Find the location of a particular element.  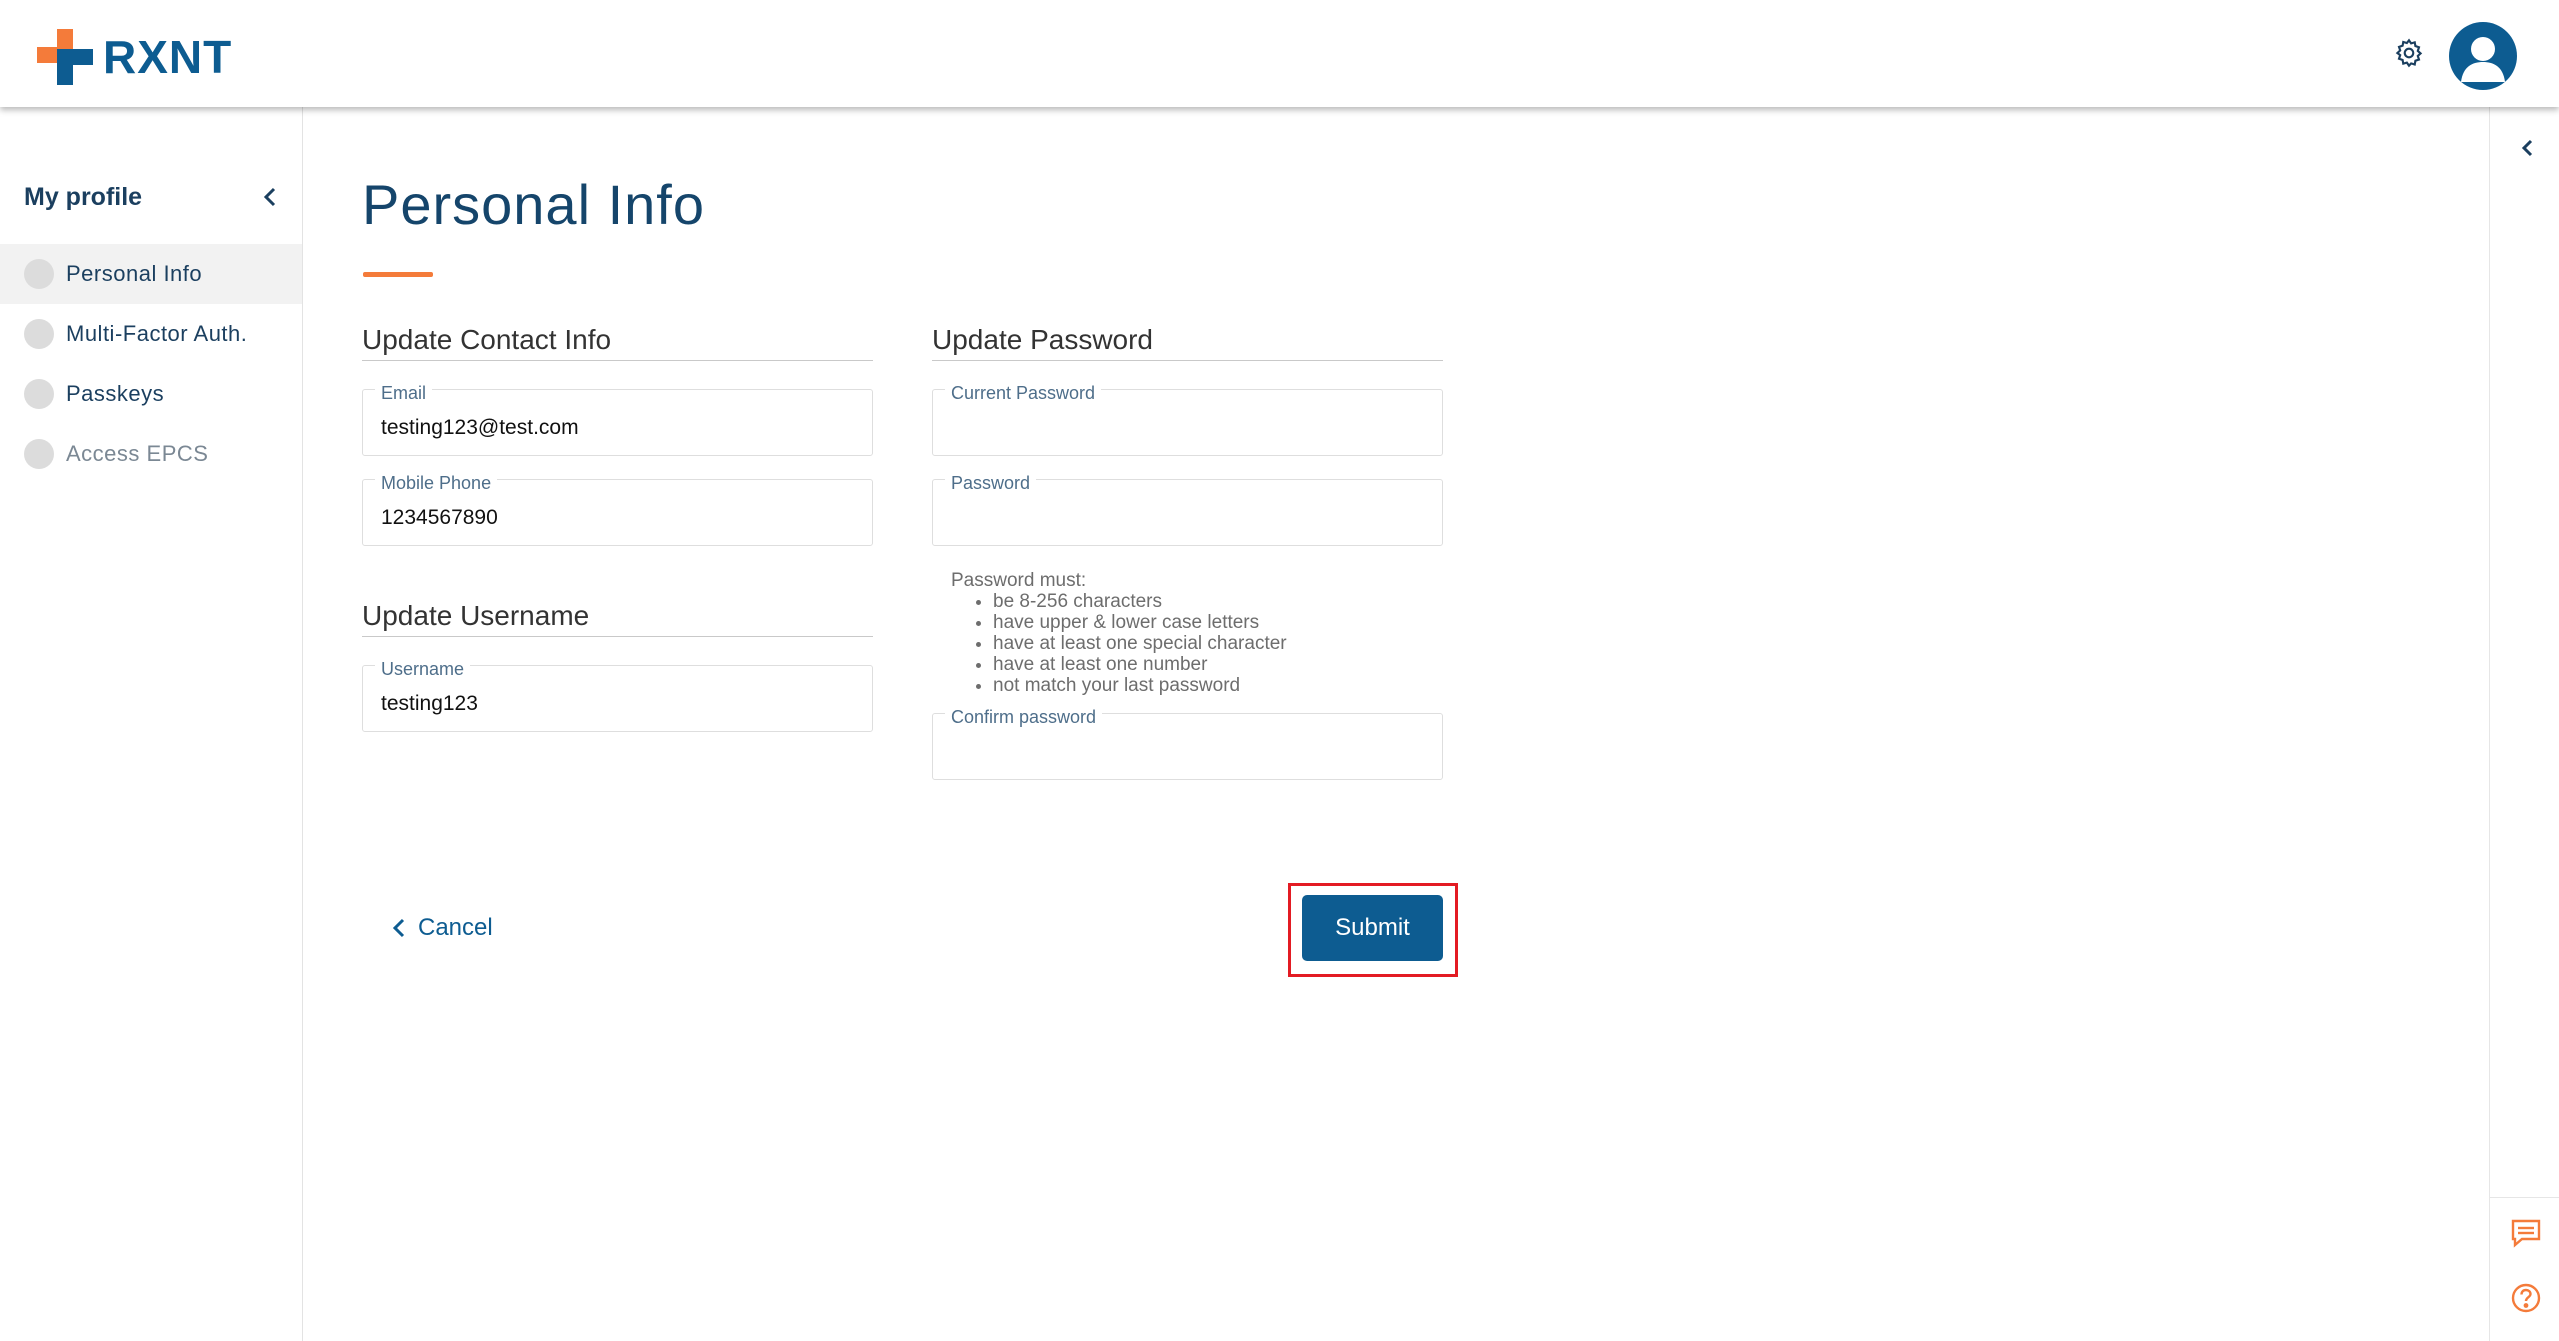

new-password-field: Password is located at coordinates (1187, 509).